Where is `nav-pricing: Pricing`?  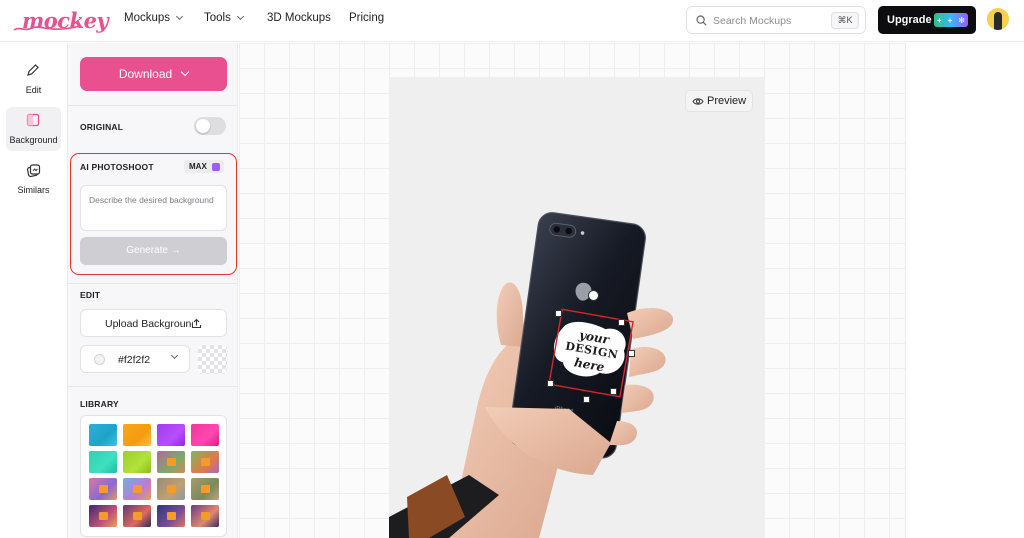 nav-pricing: Pricing is located at coordinates (366, 18).